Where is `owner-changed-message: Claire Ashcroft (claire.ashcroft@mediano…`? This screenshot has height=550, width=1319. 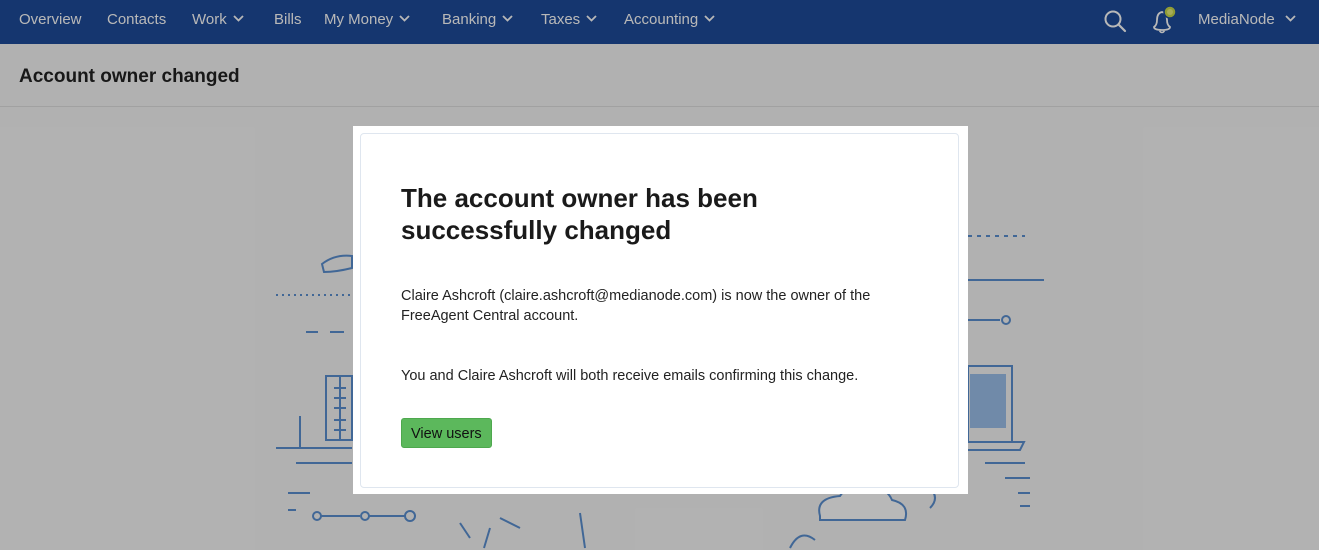
owner-changed-message: Claire Ashcroft (claire.ashcroft@mediano… is located at coordinates (636, 306).